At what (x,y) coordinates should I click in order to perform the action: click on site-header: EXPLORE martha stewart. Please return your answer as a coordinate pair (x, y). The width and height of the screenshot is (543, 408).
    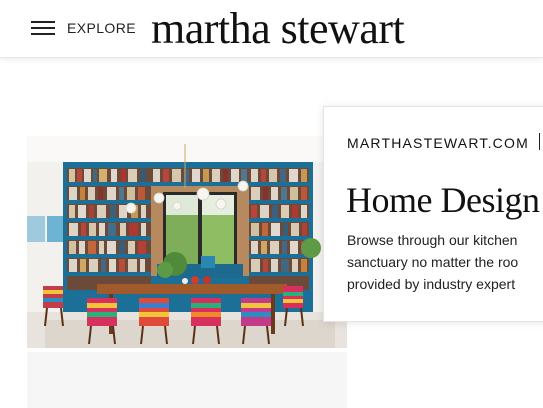
    Looking at the image, I should click on (271, 29).